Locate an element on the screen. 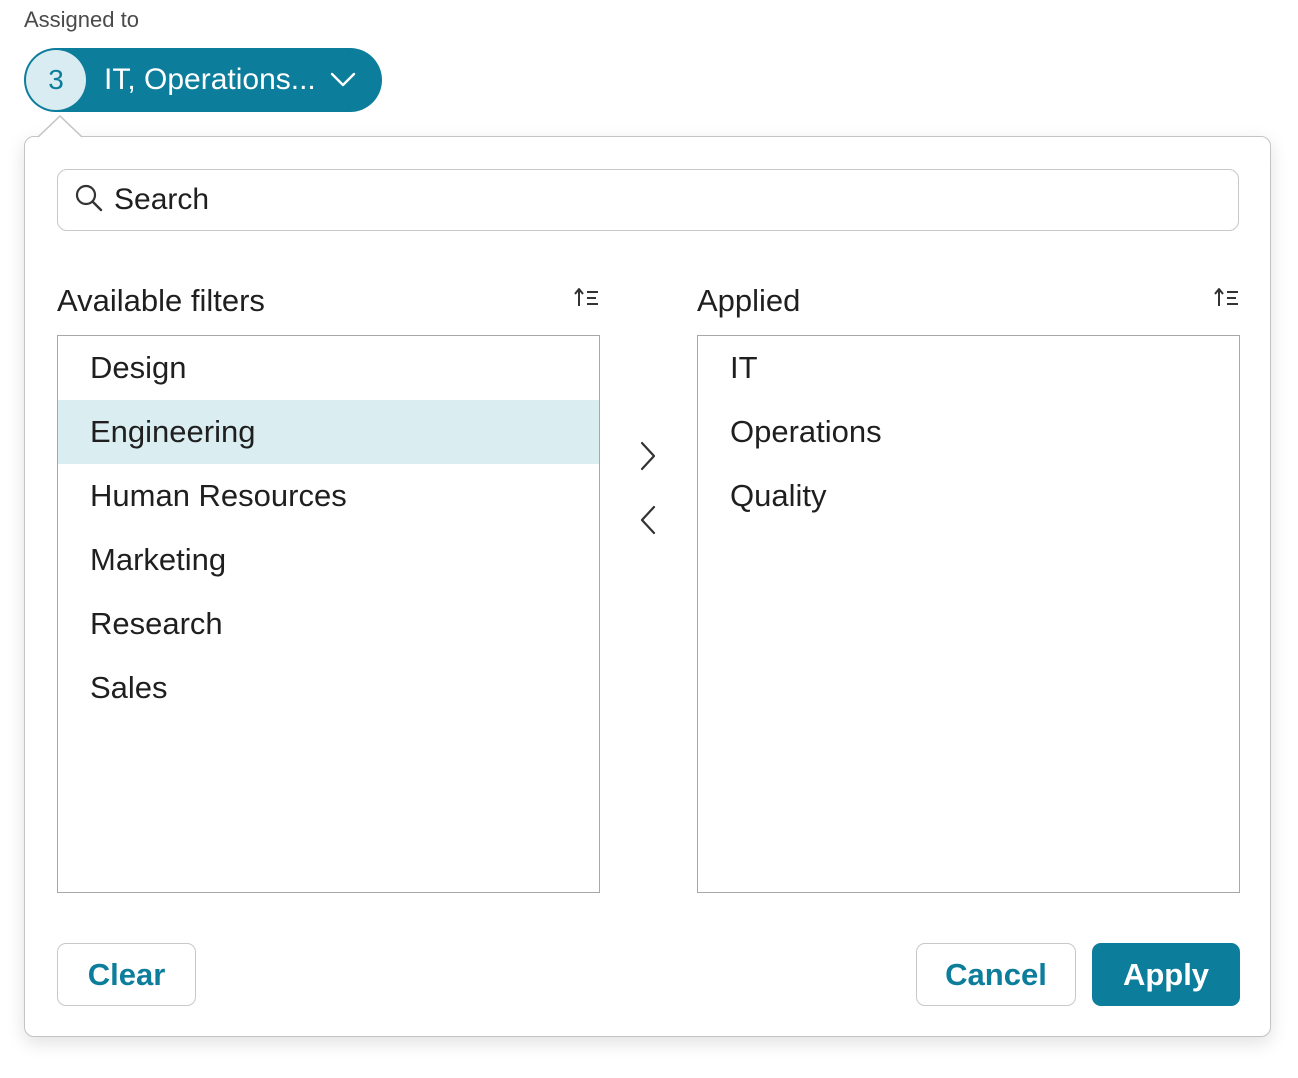  field-label: Assigned to is located at coordinates (81, 19).